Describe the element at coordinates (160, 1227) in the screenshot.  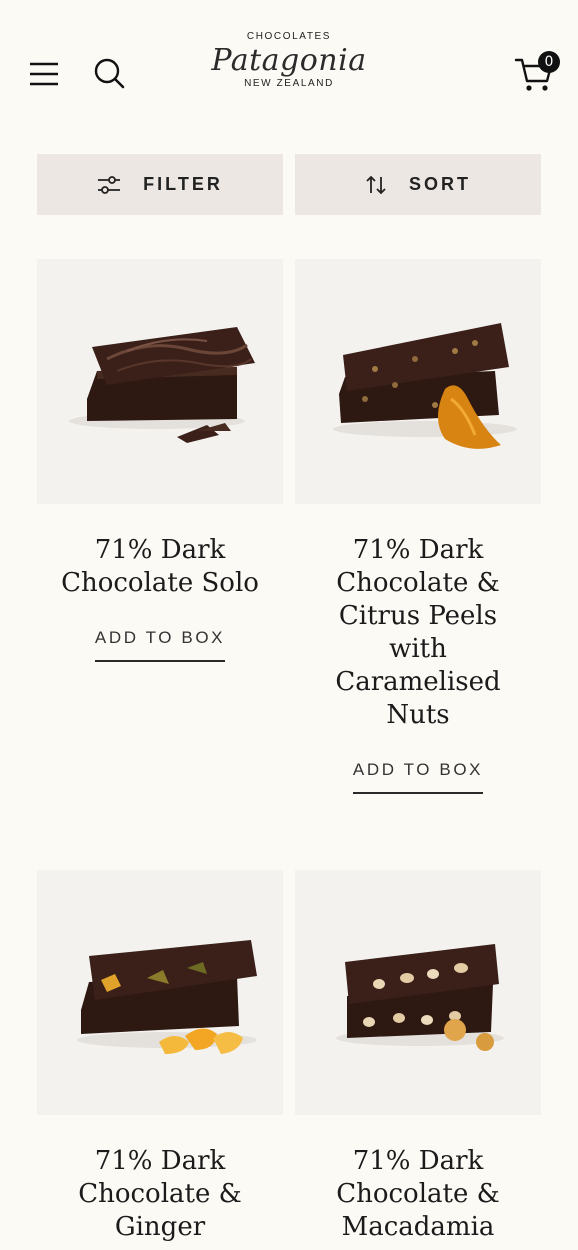
I see `product-name-line: Ginger` at that location.